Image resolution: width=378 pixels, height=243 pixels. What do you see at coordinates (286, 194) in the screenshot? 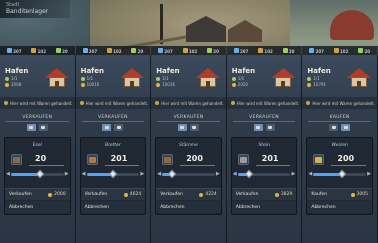
I see `price-value: 3829` at bounding box center [286, 194].